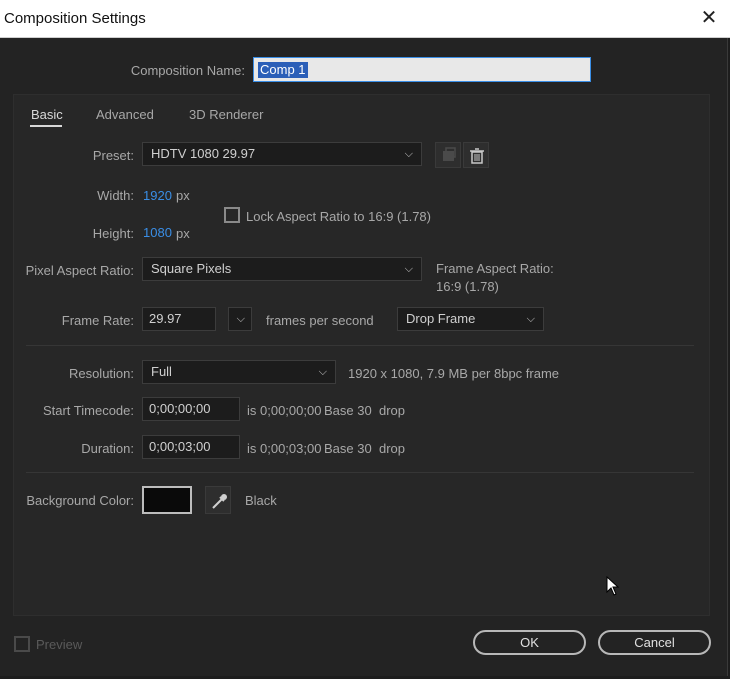 The width and height of the screenshot is (730, 679). I want to click on composition-name-label: Composition Name:, so click(187, 70).